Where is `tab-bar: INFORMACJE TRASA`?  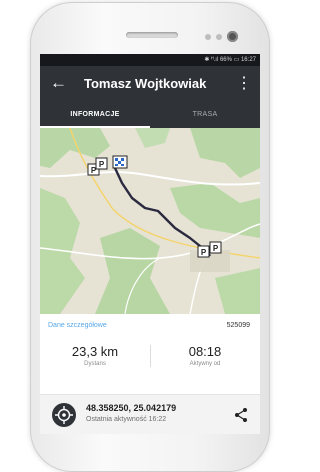 tab-bar: INFORMACJE TRASA is located at coordinates (150, 115).